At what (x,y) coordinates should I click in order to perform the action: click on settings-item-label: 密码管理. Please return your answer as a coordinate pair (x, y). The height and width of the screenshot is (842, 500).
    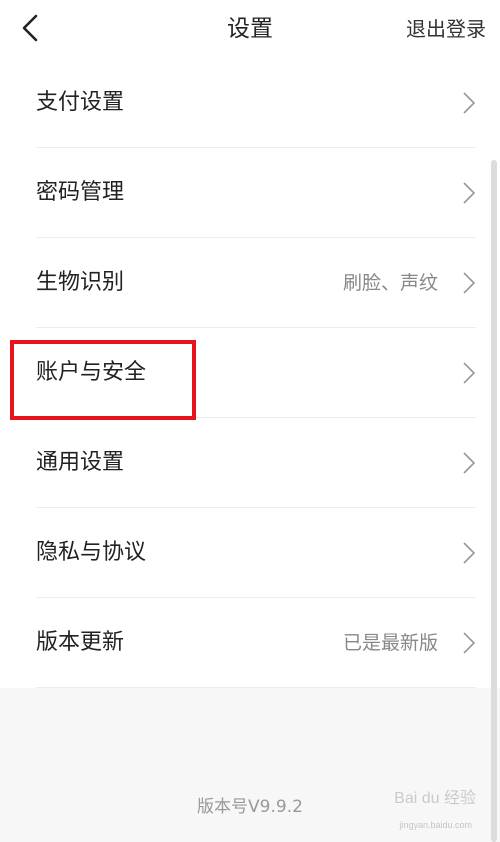
    Looking at the image, I should click on (80, 192).